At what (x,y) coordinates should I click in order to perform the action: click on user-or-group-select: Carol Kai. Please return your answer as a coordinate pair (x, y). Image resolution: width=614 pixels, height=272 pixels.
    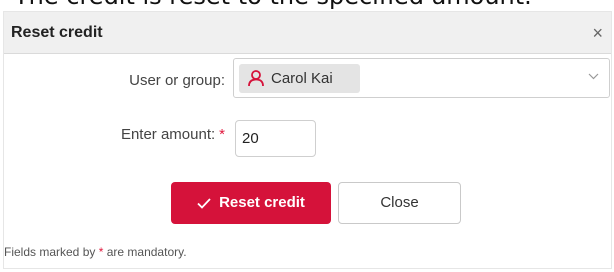
    Looking at the image, I should click on (421, 78).